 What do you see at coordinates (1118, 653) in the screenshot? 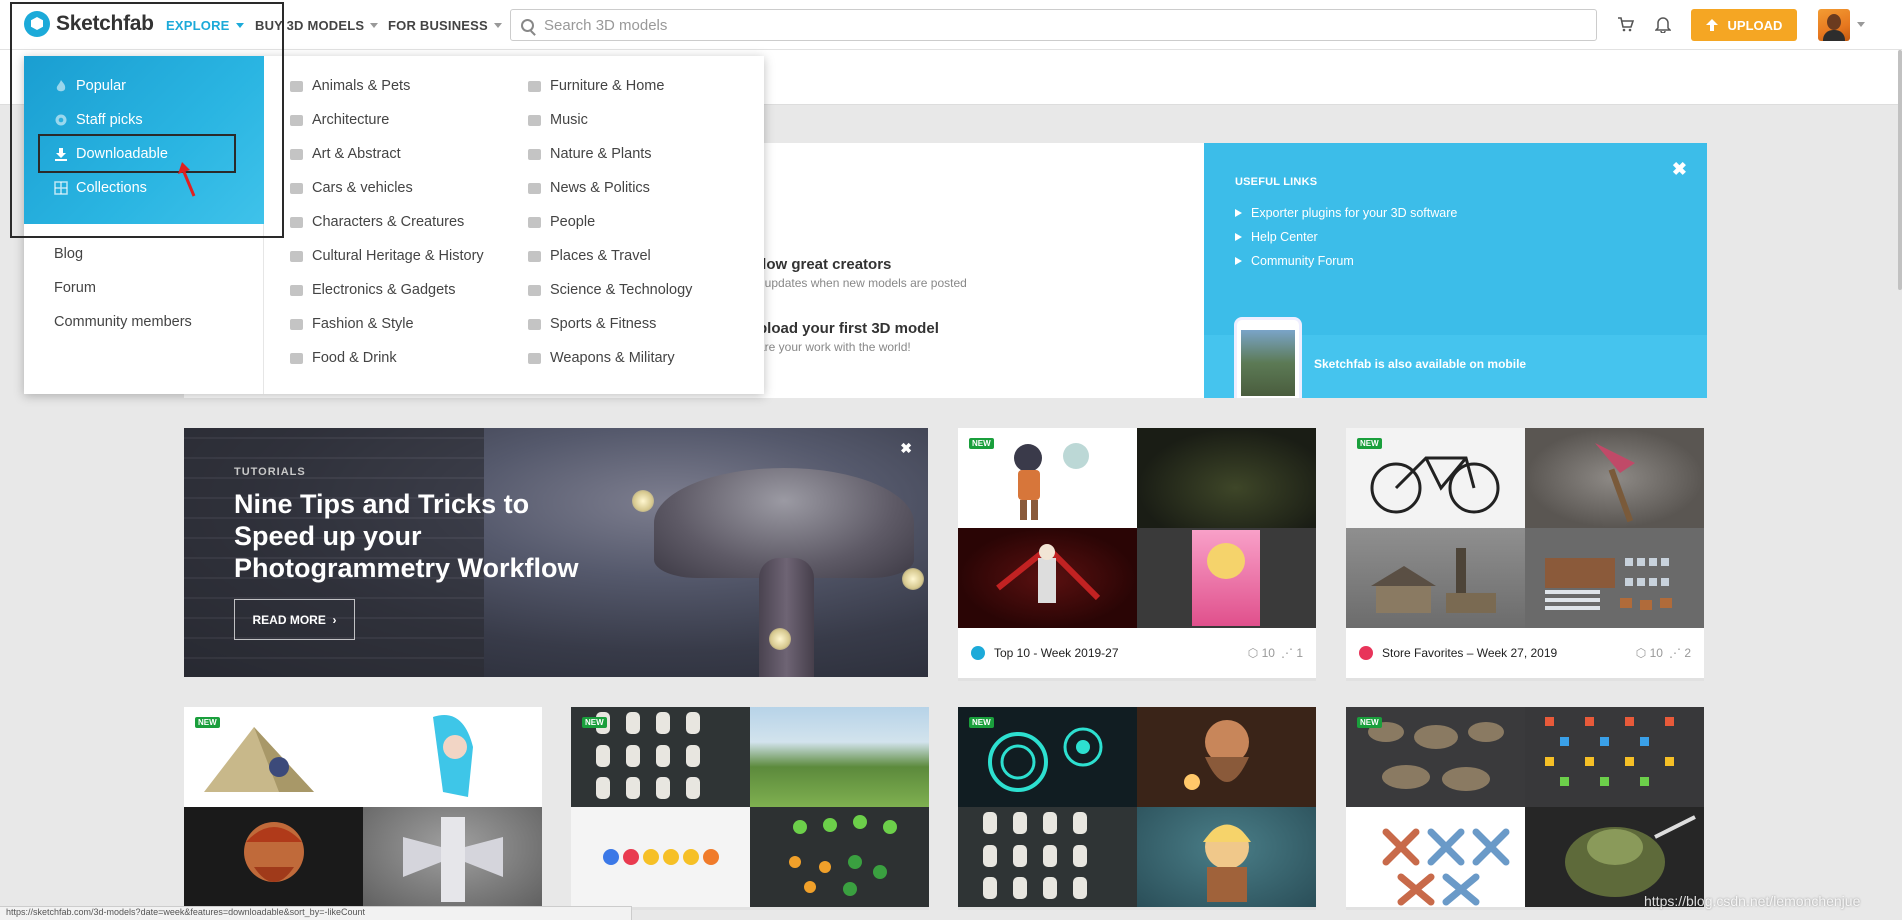
I see `collection-title: Top 10 - Week 2019-27` at bounding box center [1118, 653].